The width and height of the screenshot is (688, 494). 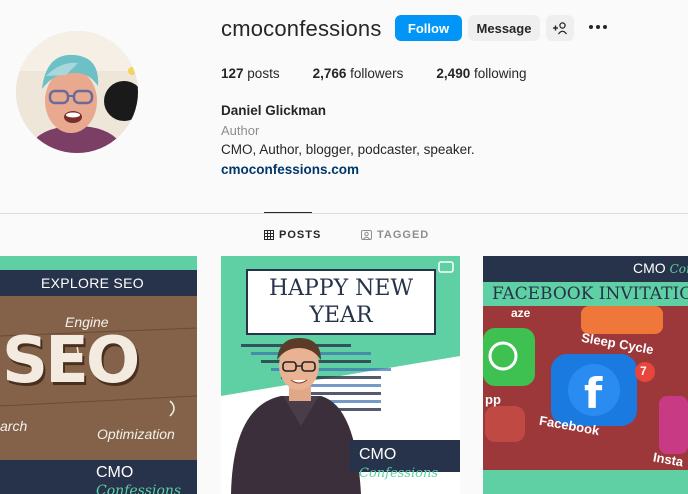 What do you see at coordinates (92, 283) in the screenshot?
I see `seo-banner-text: EXPLORE SEO` at bounding box center [92, 283].